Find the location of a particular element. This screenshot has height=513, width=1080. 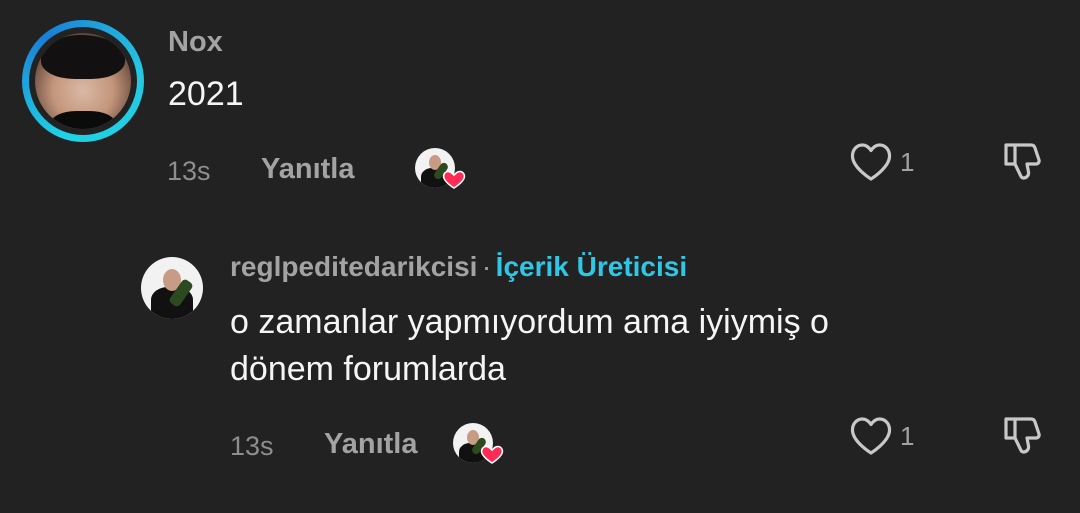

reply-button: Yanıtla is located at coordinates (308, 169).